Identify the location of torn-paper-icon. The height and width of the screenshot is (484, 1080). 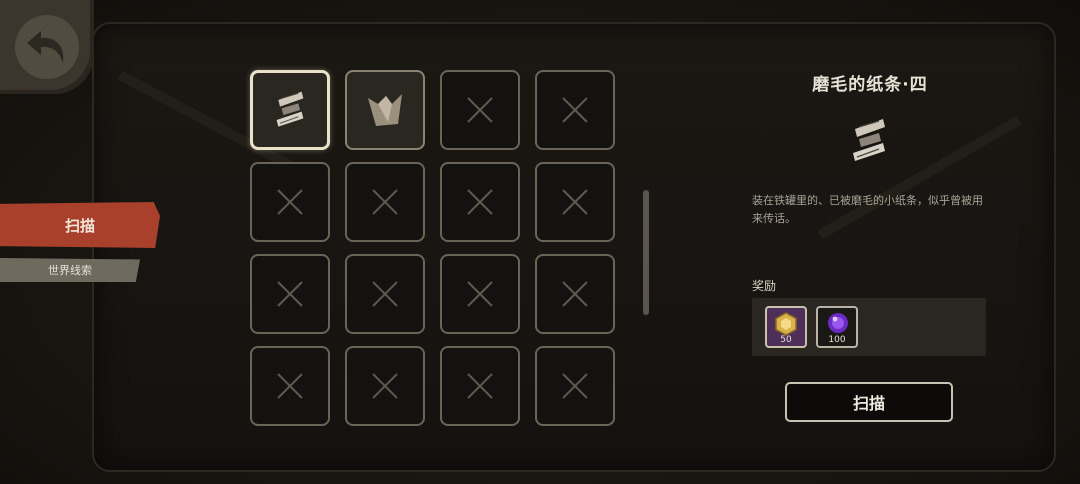
(385, 110).